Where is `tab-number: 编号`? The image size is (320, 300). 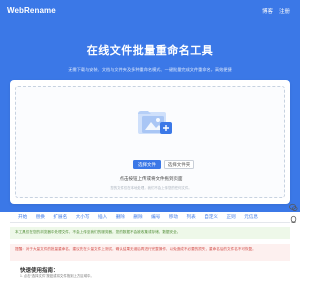 tab-number: 编号 is located at coordinates (155, 217).